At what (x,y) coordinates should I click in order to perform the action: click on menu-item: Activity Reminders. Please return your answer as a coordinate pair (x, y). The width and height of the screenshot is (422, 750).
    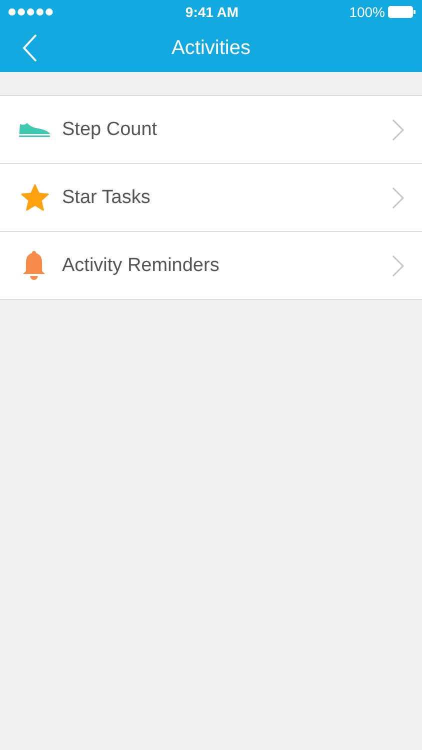
    Looking at the image, I should click on (211, 266).